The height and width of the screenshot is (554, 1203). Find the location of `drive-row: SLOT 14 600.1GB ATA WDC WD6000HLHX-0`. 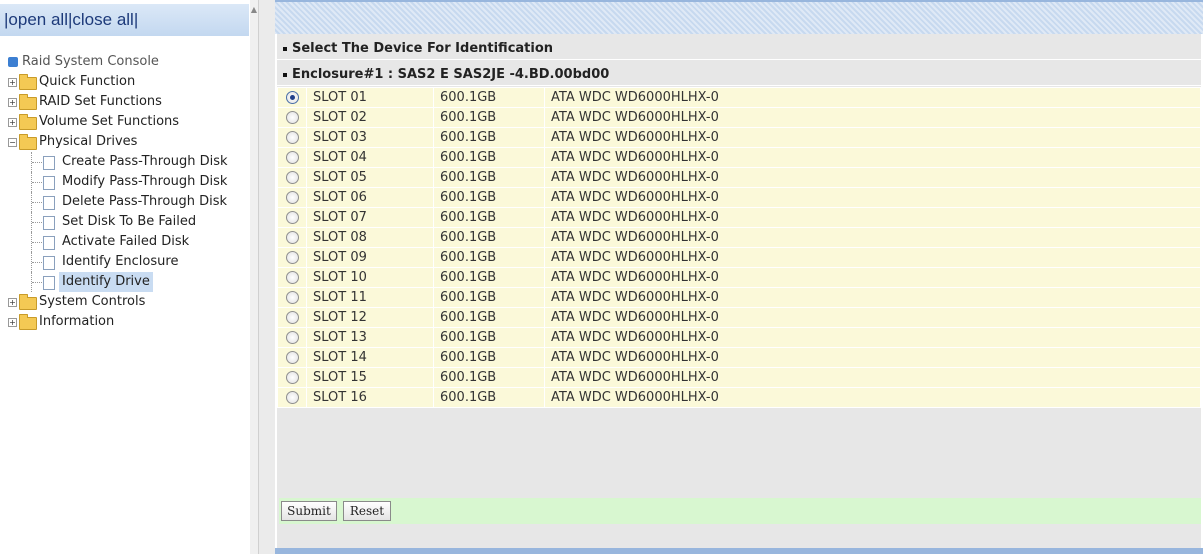

drive-row: SLOT 14 600.1GB ATA WDC WD6000HLHX-0 is located at coordinates (739, 357).